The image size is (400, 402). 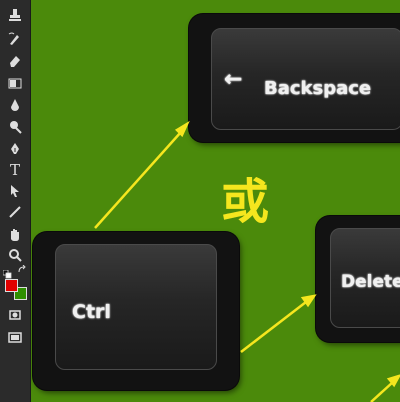 I want to click on blur-icon, so click(x=15, y=105).